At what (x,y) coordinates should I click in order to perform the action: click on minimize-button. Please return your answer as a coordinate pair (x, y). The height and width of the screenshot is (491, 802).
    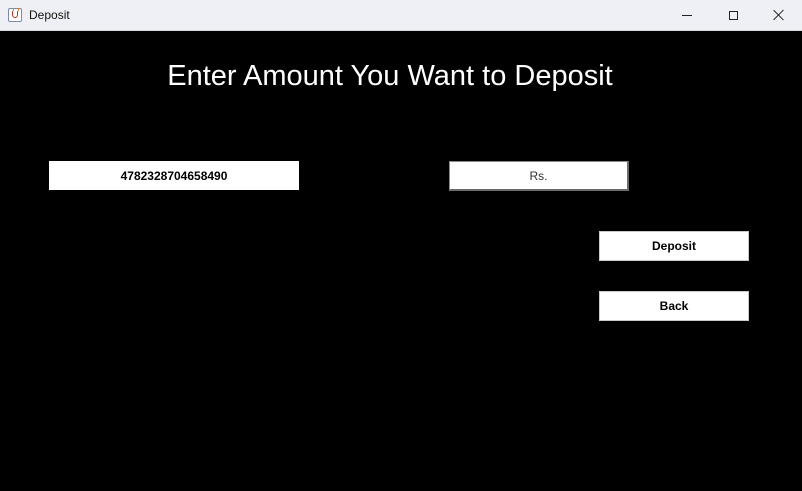
    Looking at the image, I should click on (687, 15).